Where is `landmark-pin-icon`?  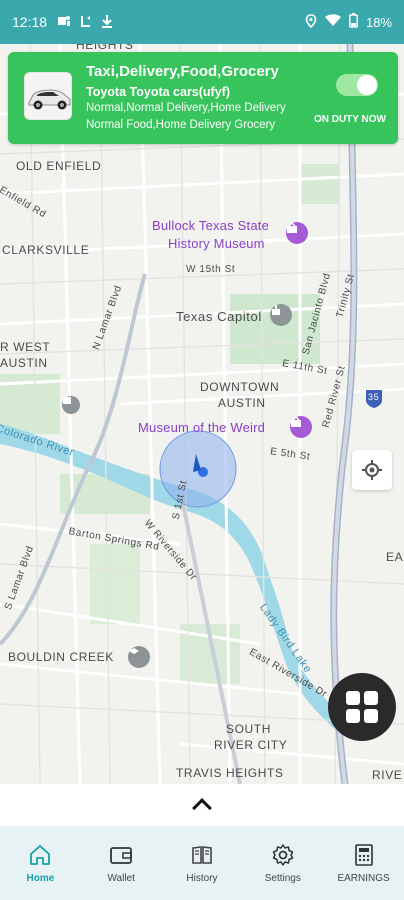
landmark-pin-icon is located at coordinates (281, 315).